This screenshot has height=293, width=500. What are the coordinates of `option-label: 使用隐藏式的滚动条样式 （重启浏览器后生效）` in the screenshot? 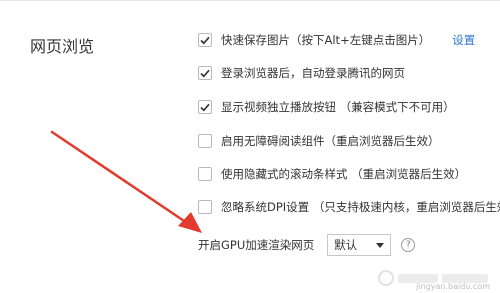 It's located at (344, 174).